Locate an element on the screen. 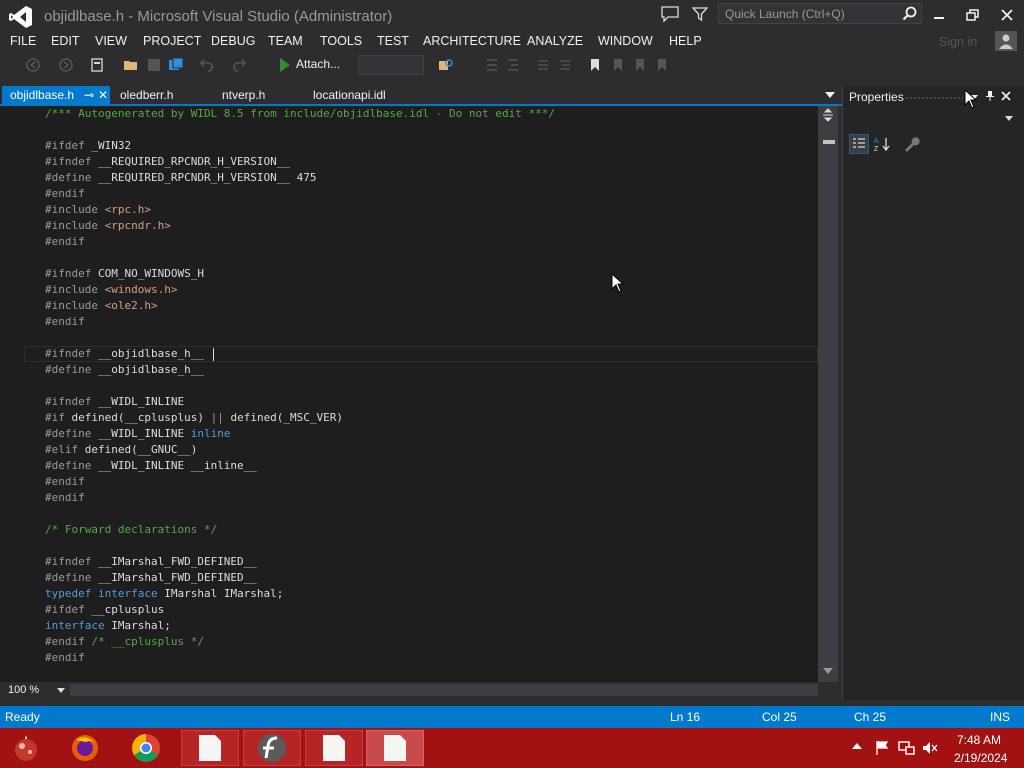 This screenshot has height=768, width=1024. menu-edit: EDIT is located at coordinates (65, 41).